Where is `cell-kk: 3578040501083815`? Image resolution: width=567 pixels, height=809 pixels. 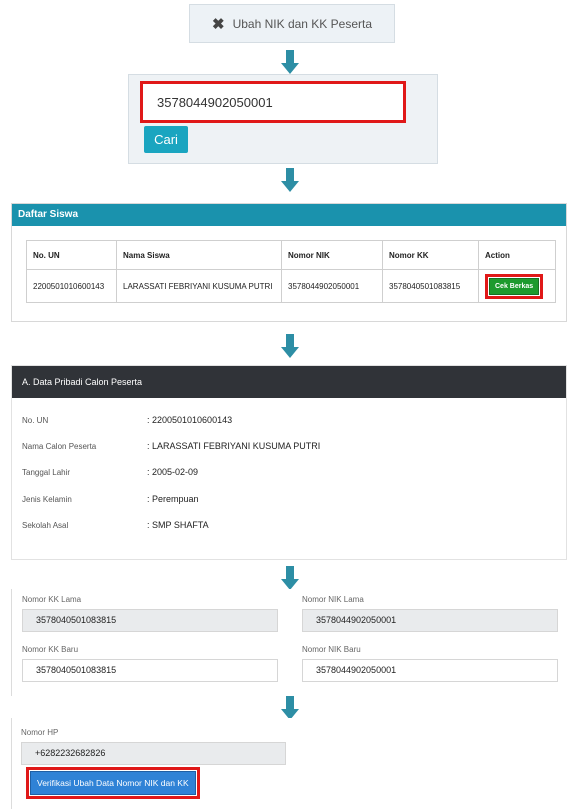
cell-kk: 3578040501083815 is located at coordinates (430, 286).